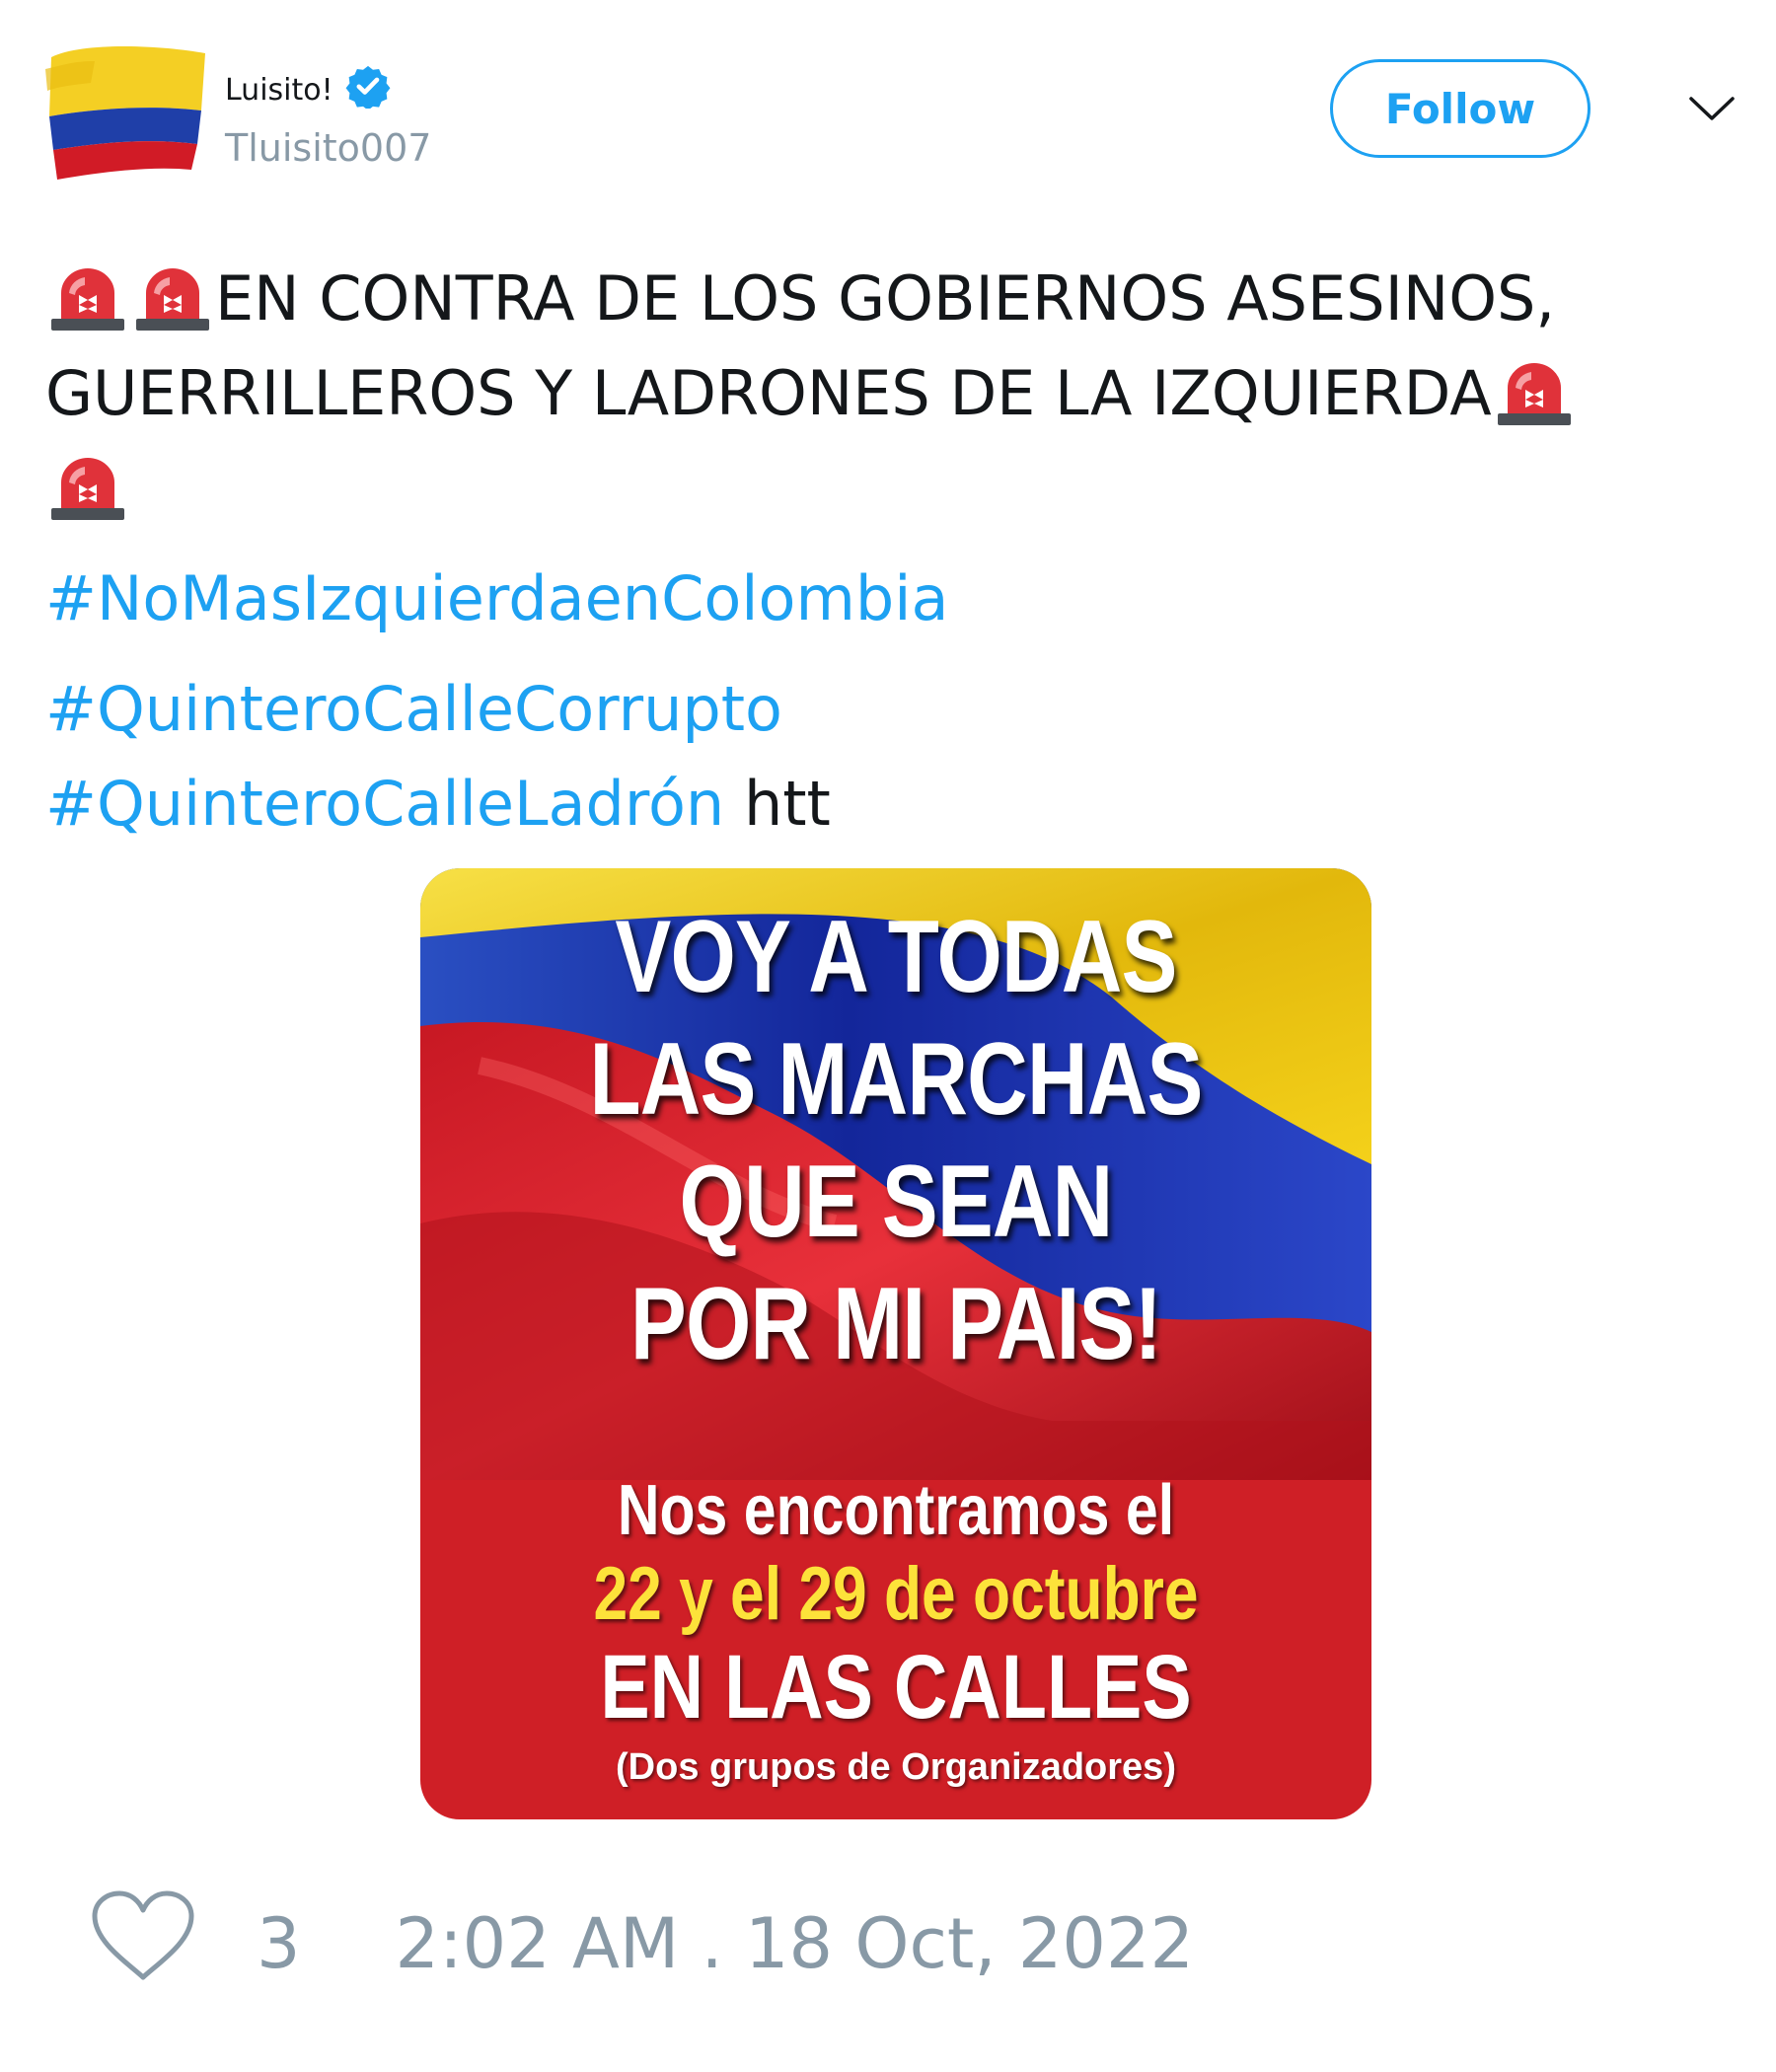 This screenshot has width=1776, height=2072. I want to click on poster-headline-line: VOY A TODAS, so click(896, 957).